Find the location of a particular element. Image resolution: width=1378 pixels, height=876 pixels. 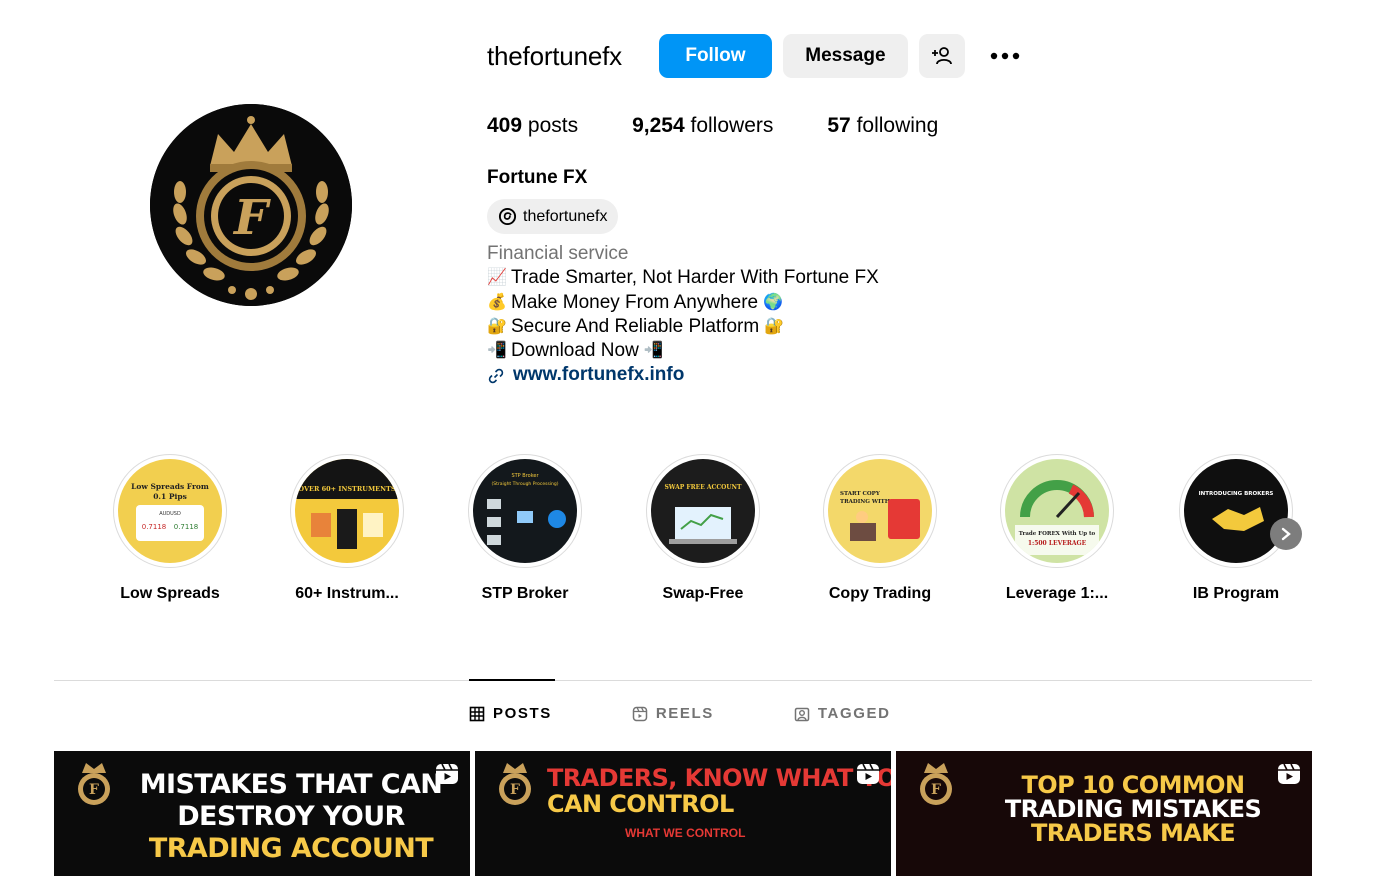

highlight-ring: OVER 60+ INSTRUMENTS is located at coordinates (347, 511).